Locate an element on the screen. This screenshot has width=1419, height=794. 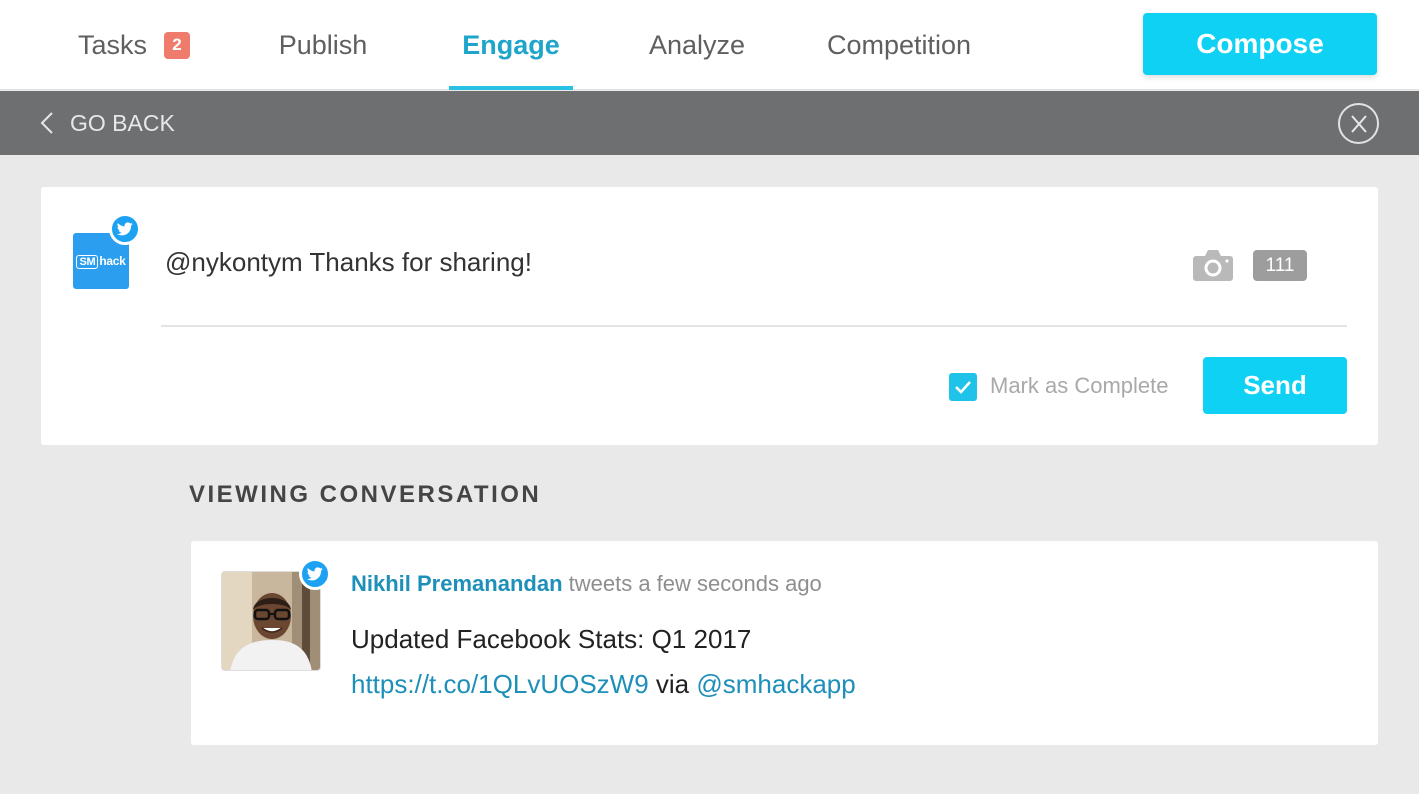
character-count: 111 is located at coordinates (1280, 265).